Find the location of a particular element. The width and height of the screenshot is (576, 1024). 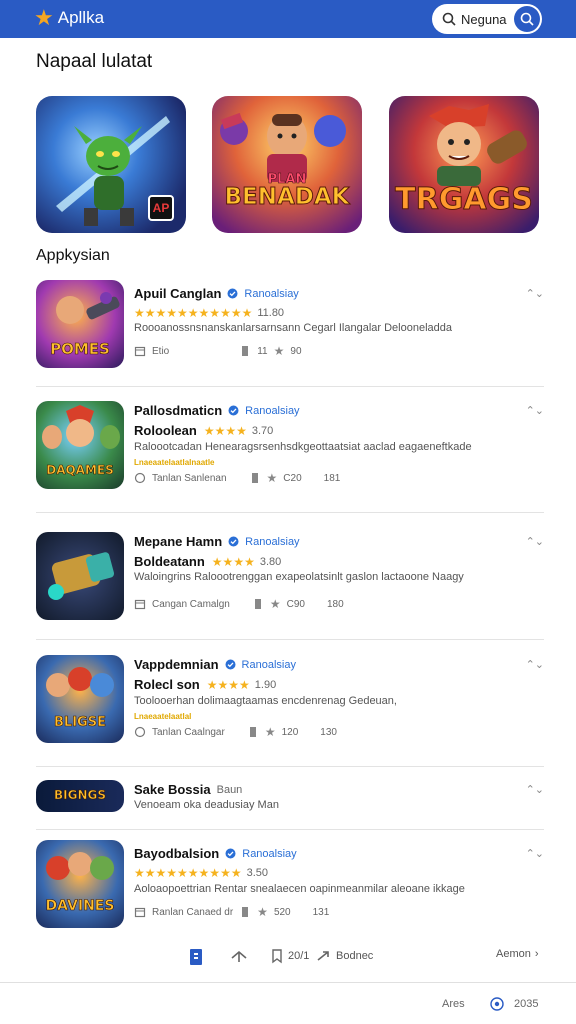

rating-stars: ★★★★★★★★★★ is located at coordinates (188, 873).